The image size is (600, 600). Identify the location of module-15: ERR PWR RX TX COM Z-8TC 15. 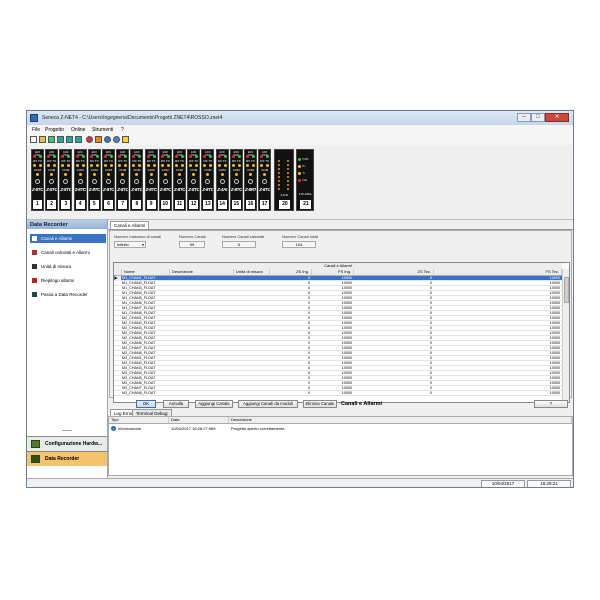
(236, 180).